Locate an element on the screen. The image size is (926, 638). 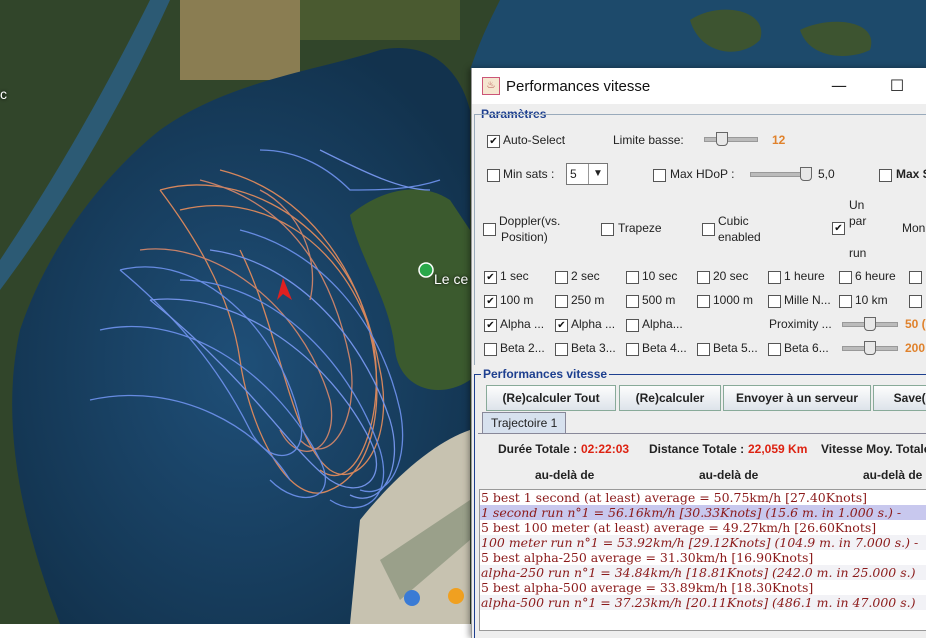
par-label: par is located at coordinates (858, 221).